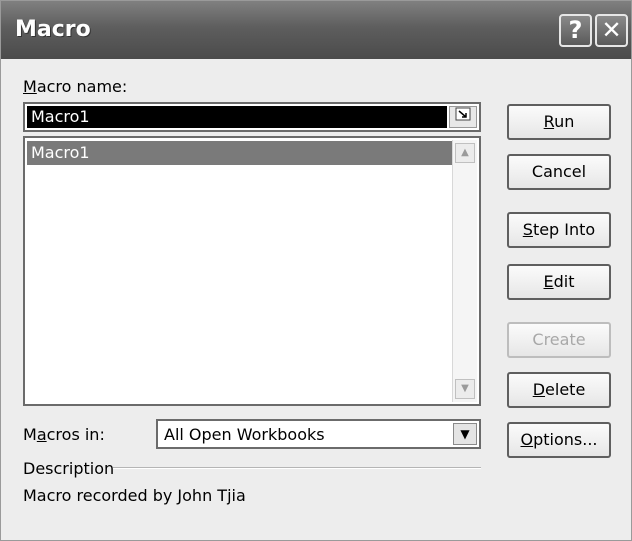 This screenshot has width=632, height=541. Describe the element at coordinates (559, 122) in the screenshot. I see `run-button: Run` at that location.